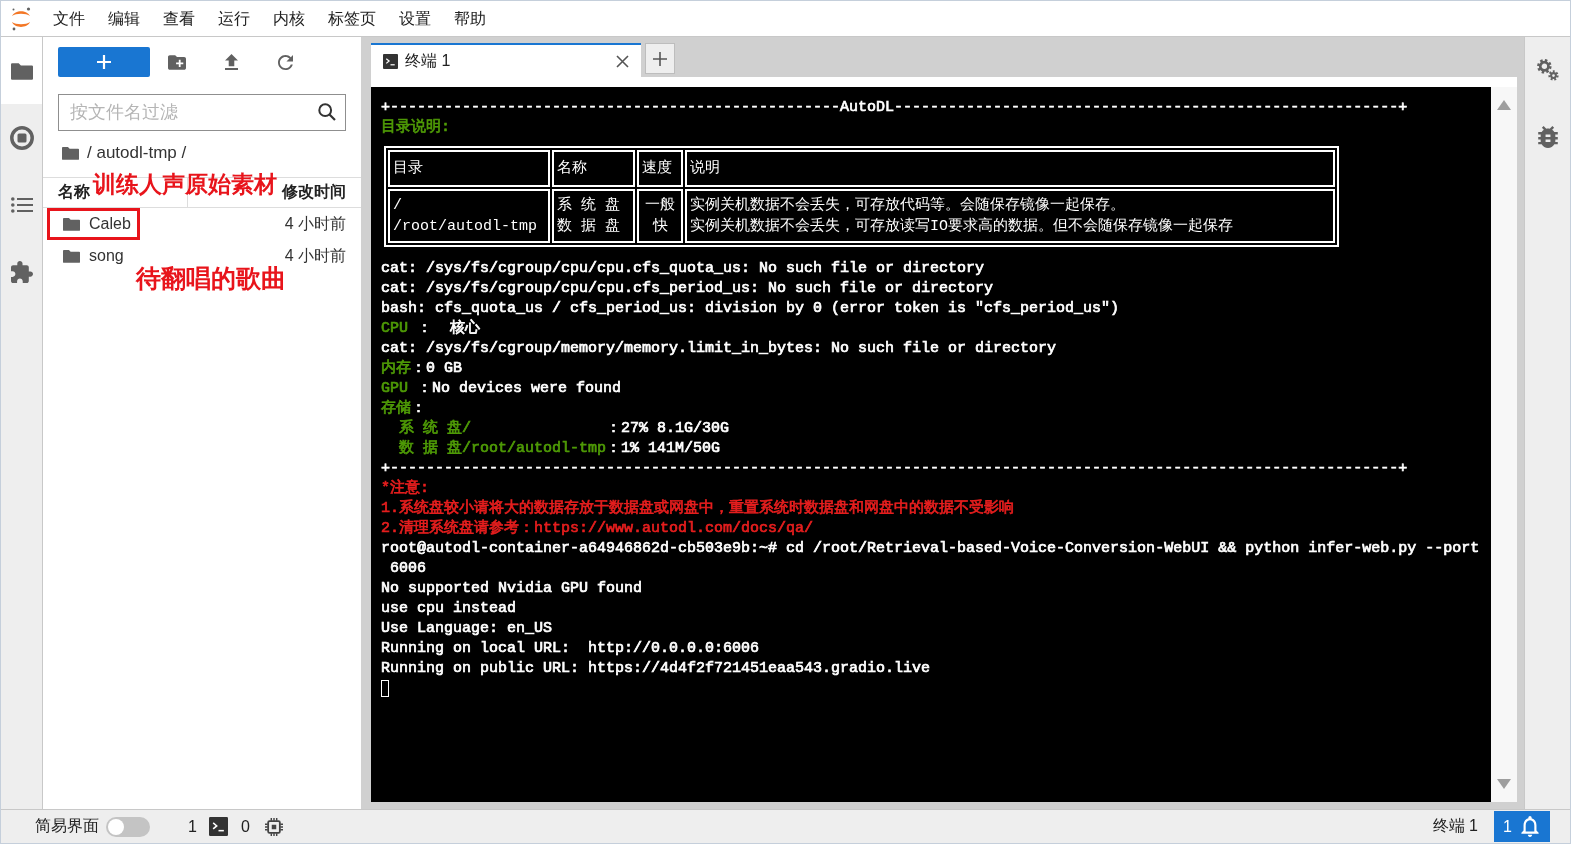  Describe the element at coordinates (593, 168) in the screenshot. I see `table-header-cell: 名称` at that location.